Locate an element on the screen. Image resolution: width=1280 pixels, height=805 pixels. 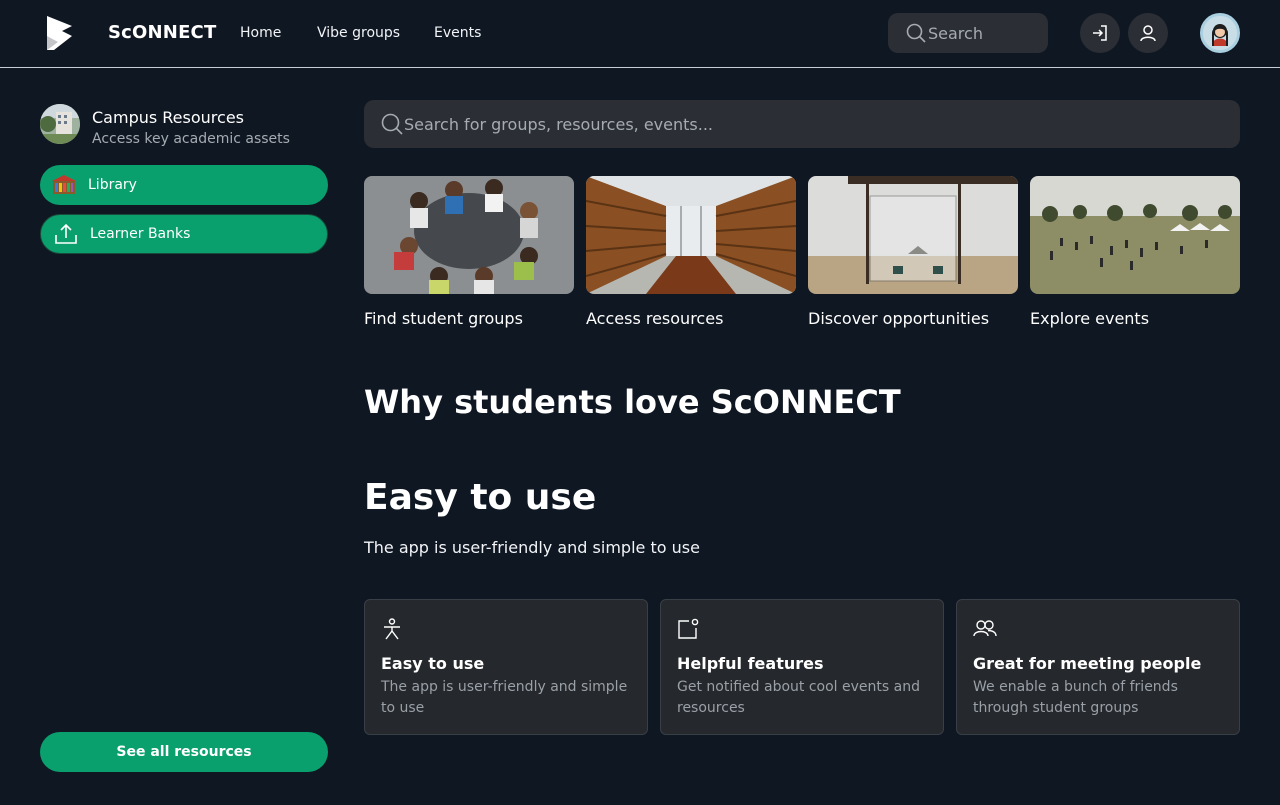
events-image is located at coordinates (1135, 235).